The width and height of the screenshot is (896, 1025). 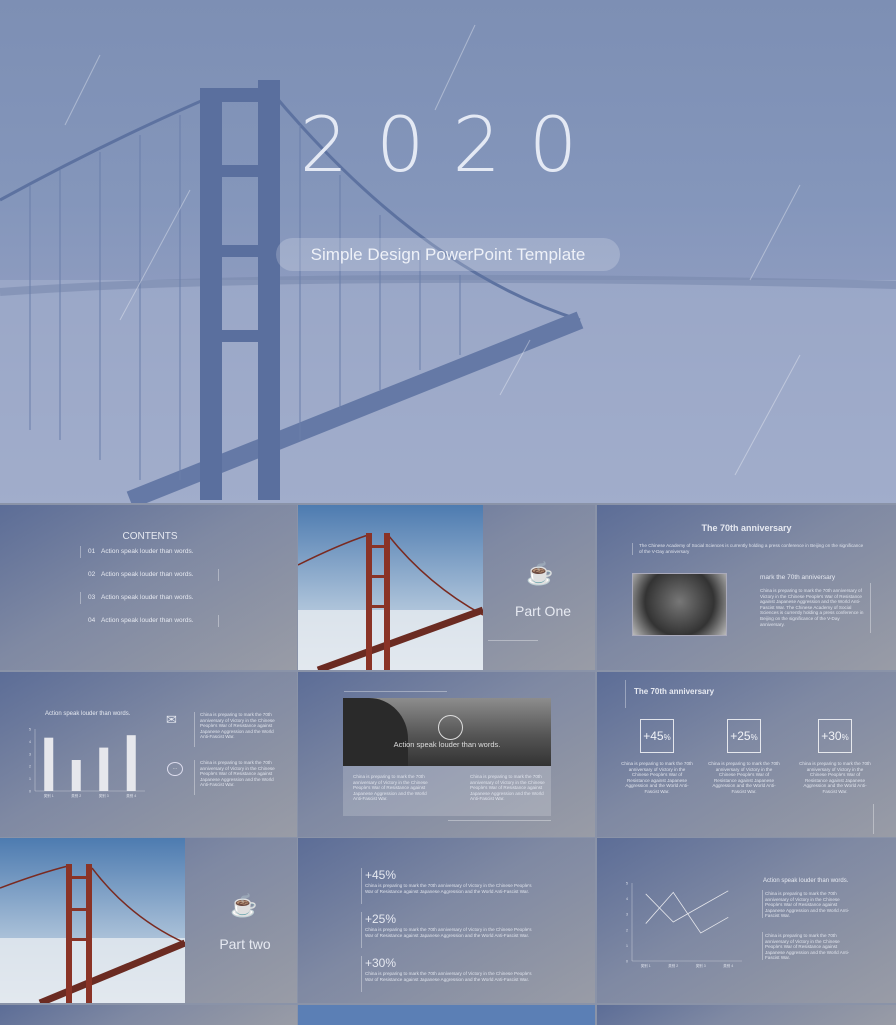 I want to click on stat-value: +25, so click(x=740, y=736).